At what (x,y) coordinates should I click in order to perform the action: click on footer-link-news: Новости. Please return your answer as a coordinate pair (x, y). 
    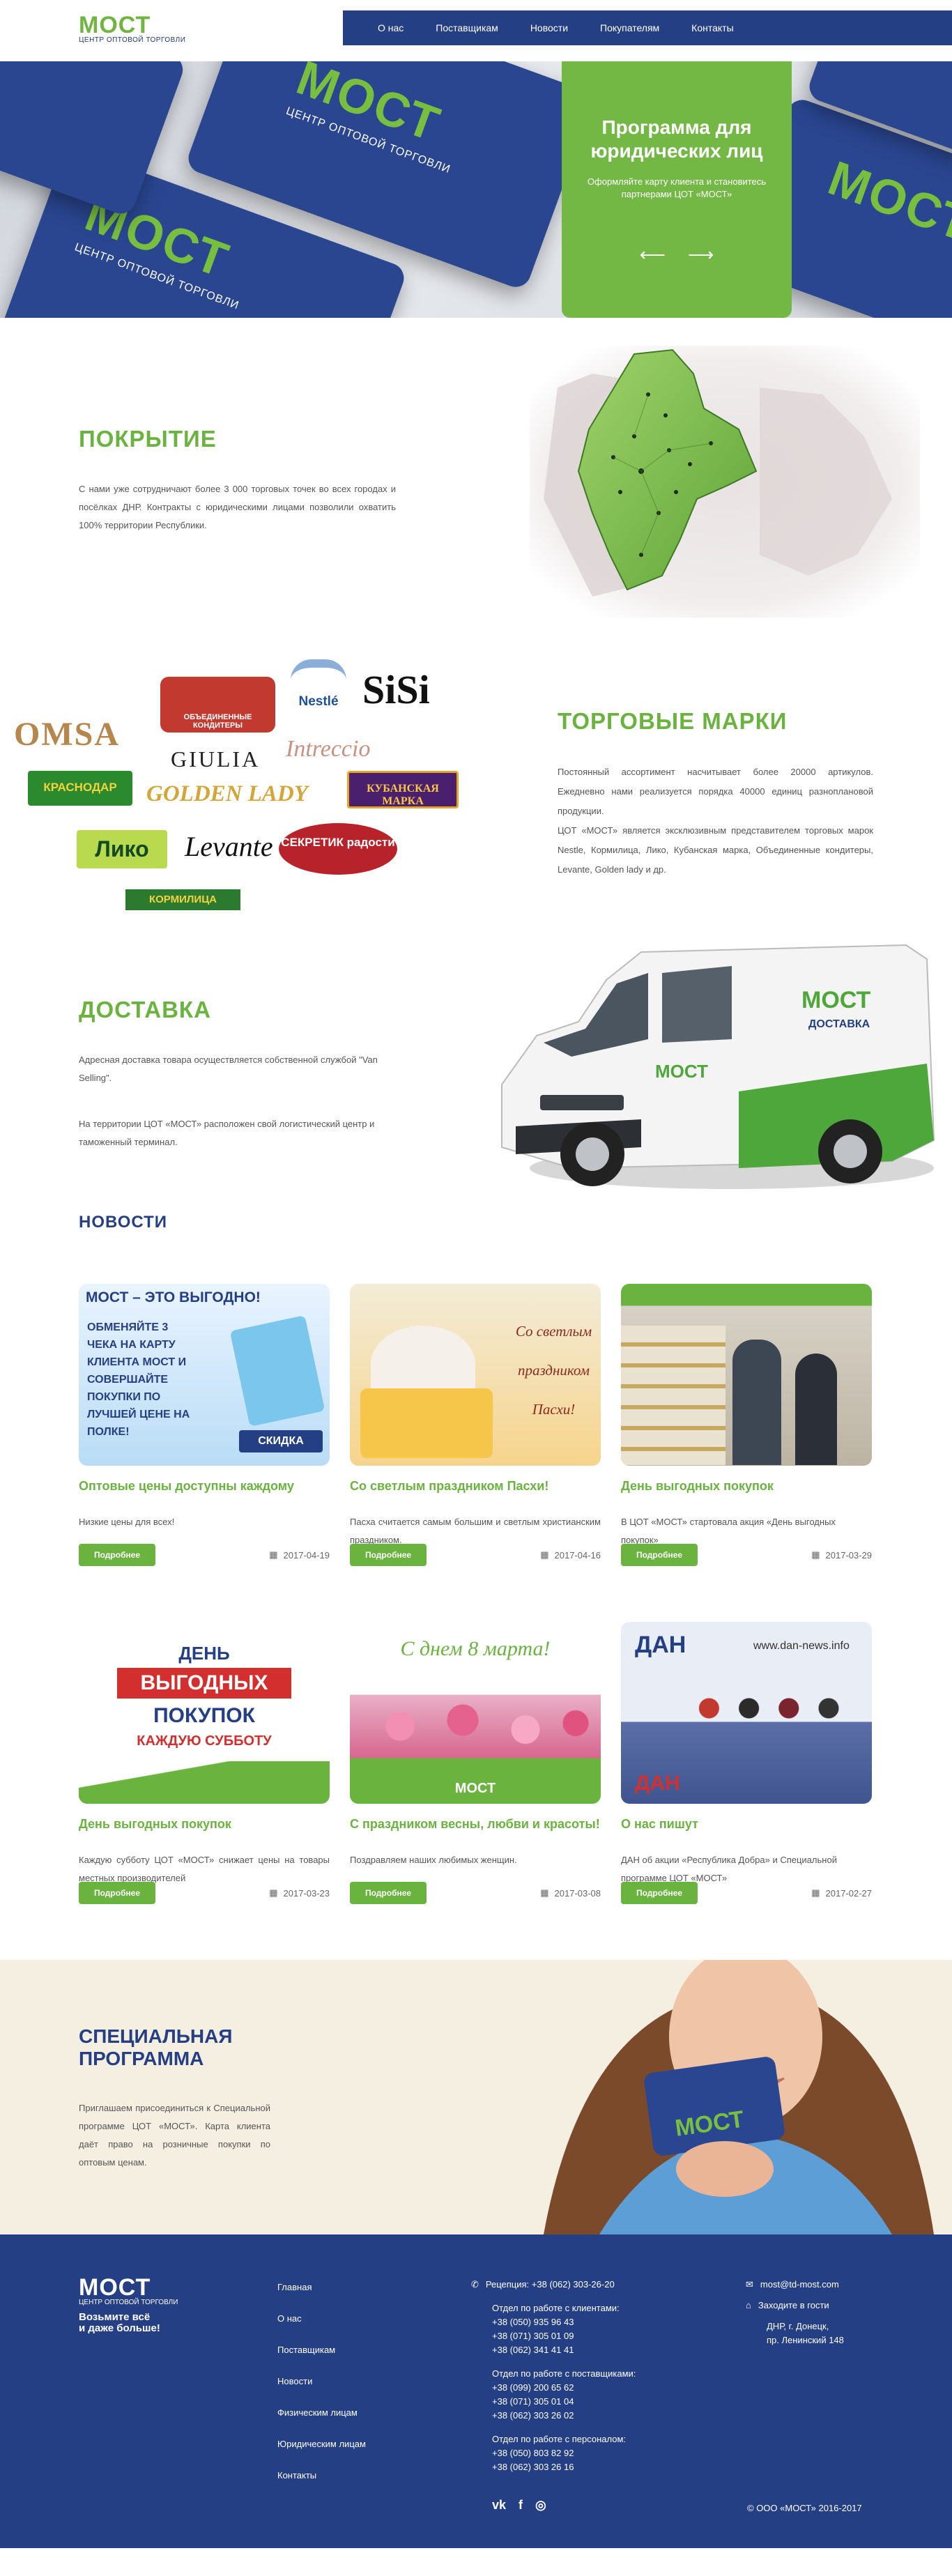
    Looking at the image, I should click on (321, 2381).